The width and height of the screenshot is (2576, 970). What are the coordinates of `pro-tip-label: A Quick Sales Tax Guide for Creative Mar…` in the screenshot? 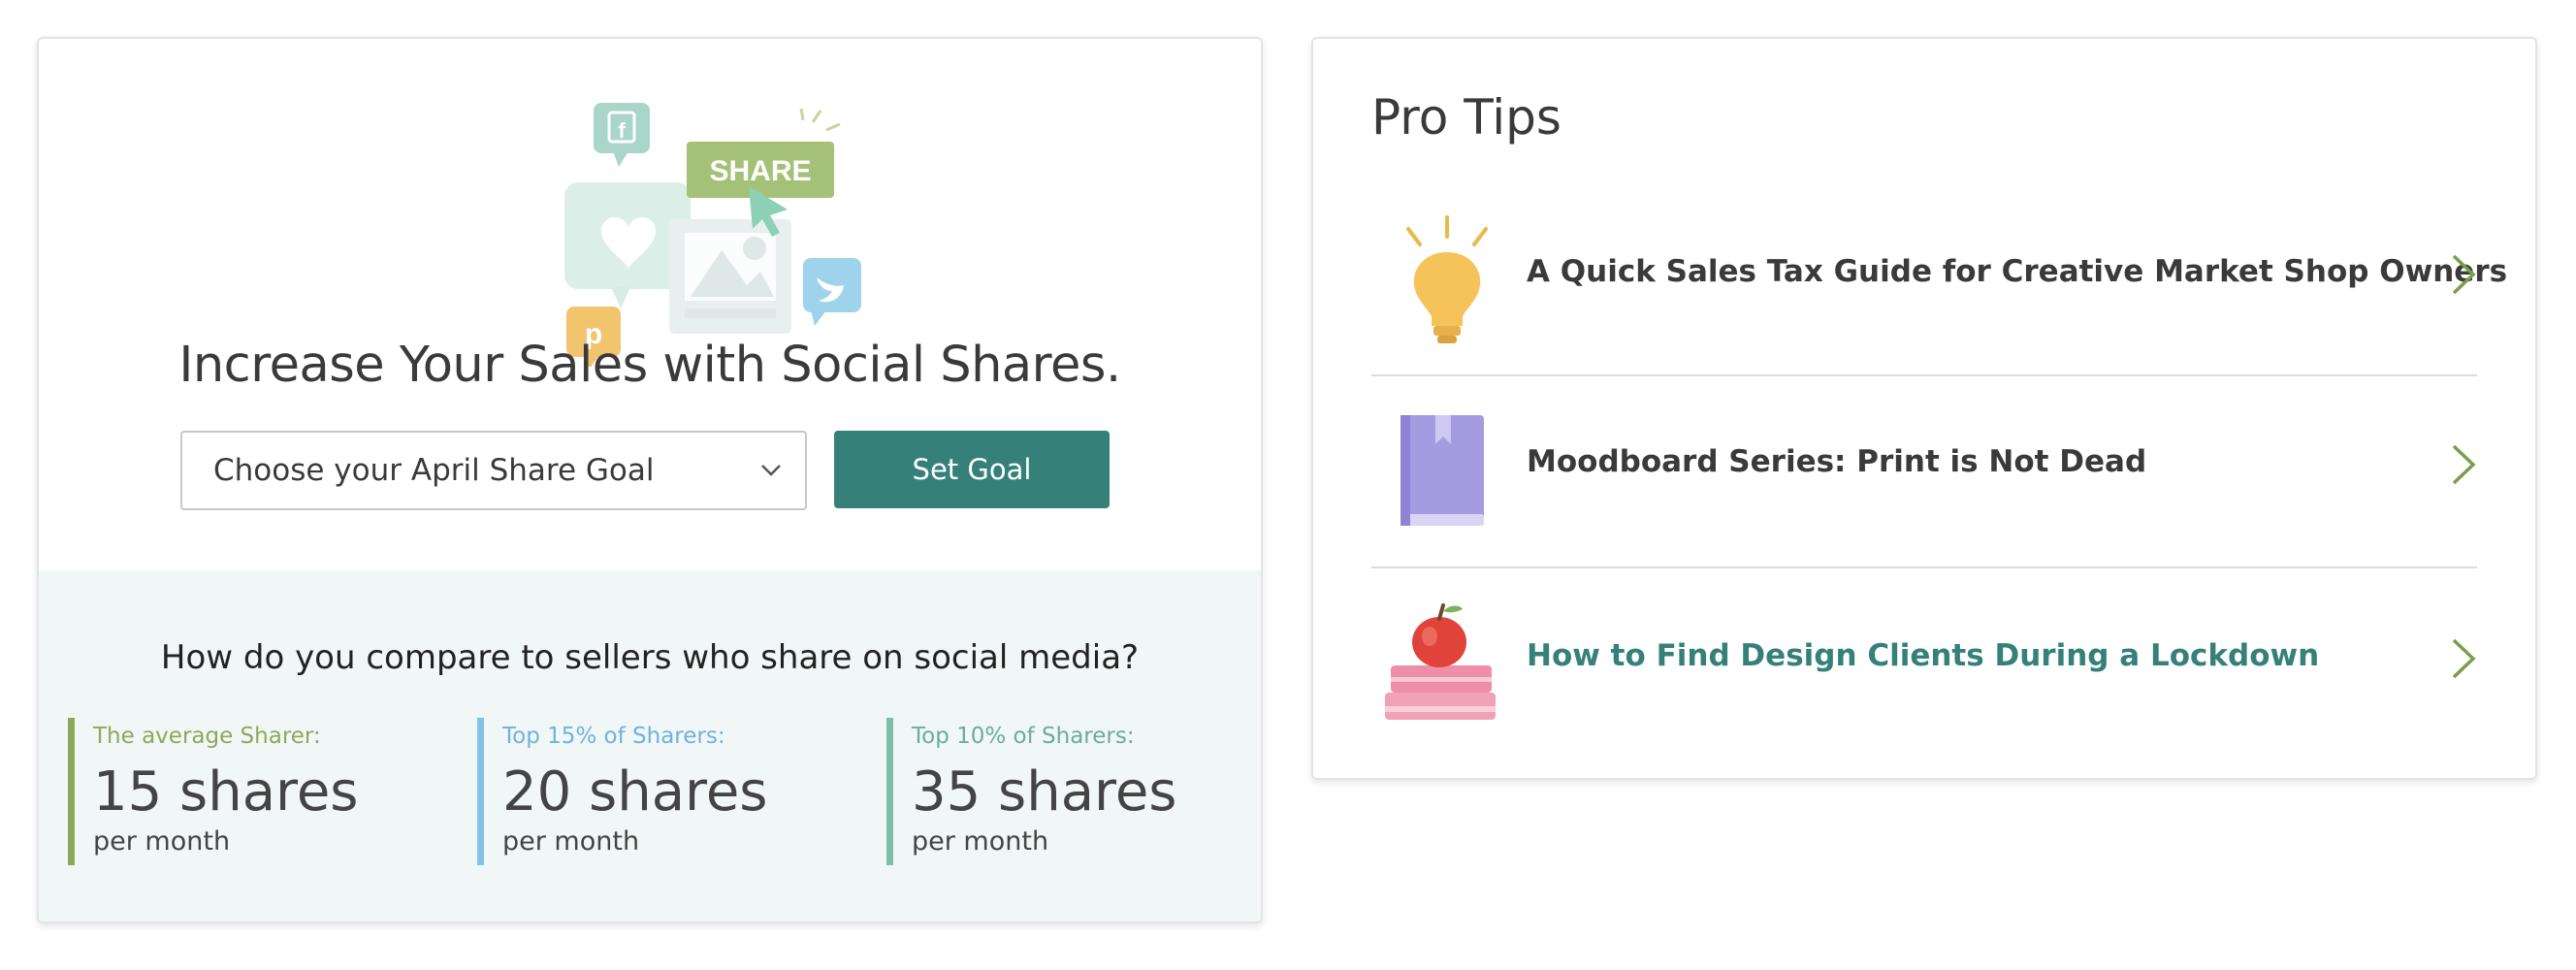 It's located at (2017, 271).